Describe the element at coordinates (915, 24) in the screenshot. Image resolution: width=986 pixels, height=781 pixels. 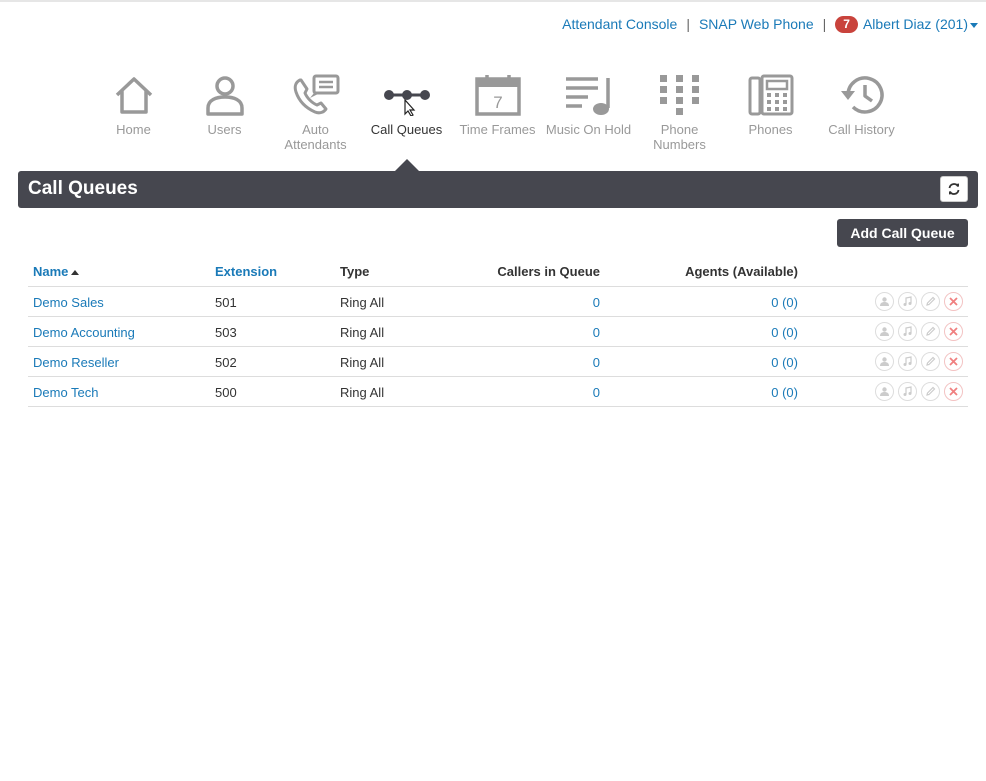
I see `user-name: Albert Diaz (201)` at that location.